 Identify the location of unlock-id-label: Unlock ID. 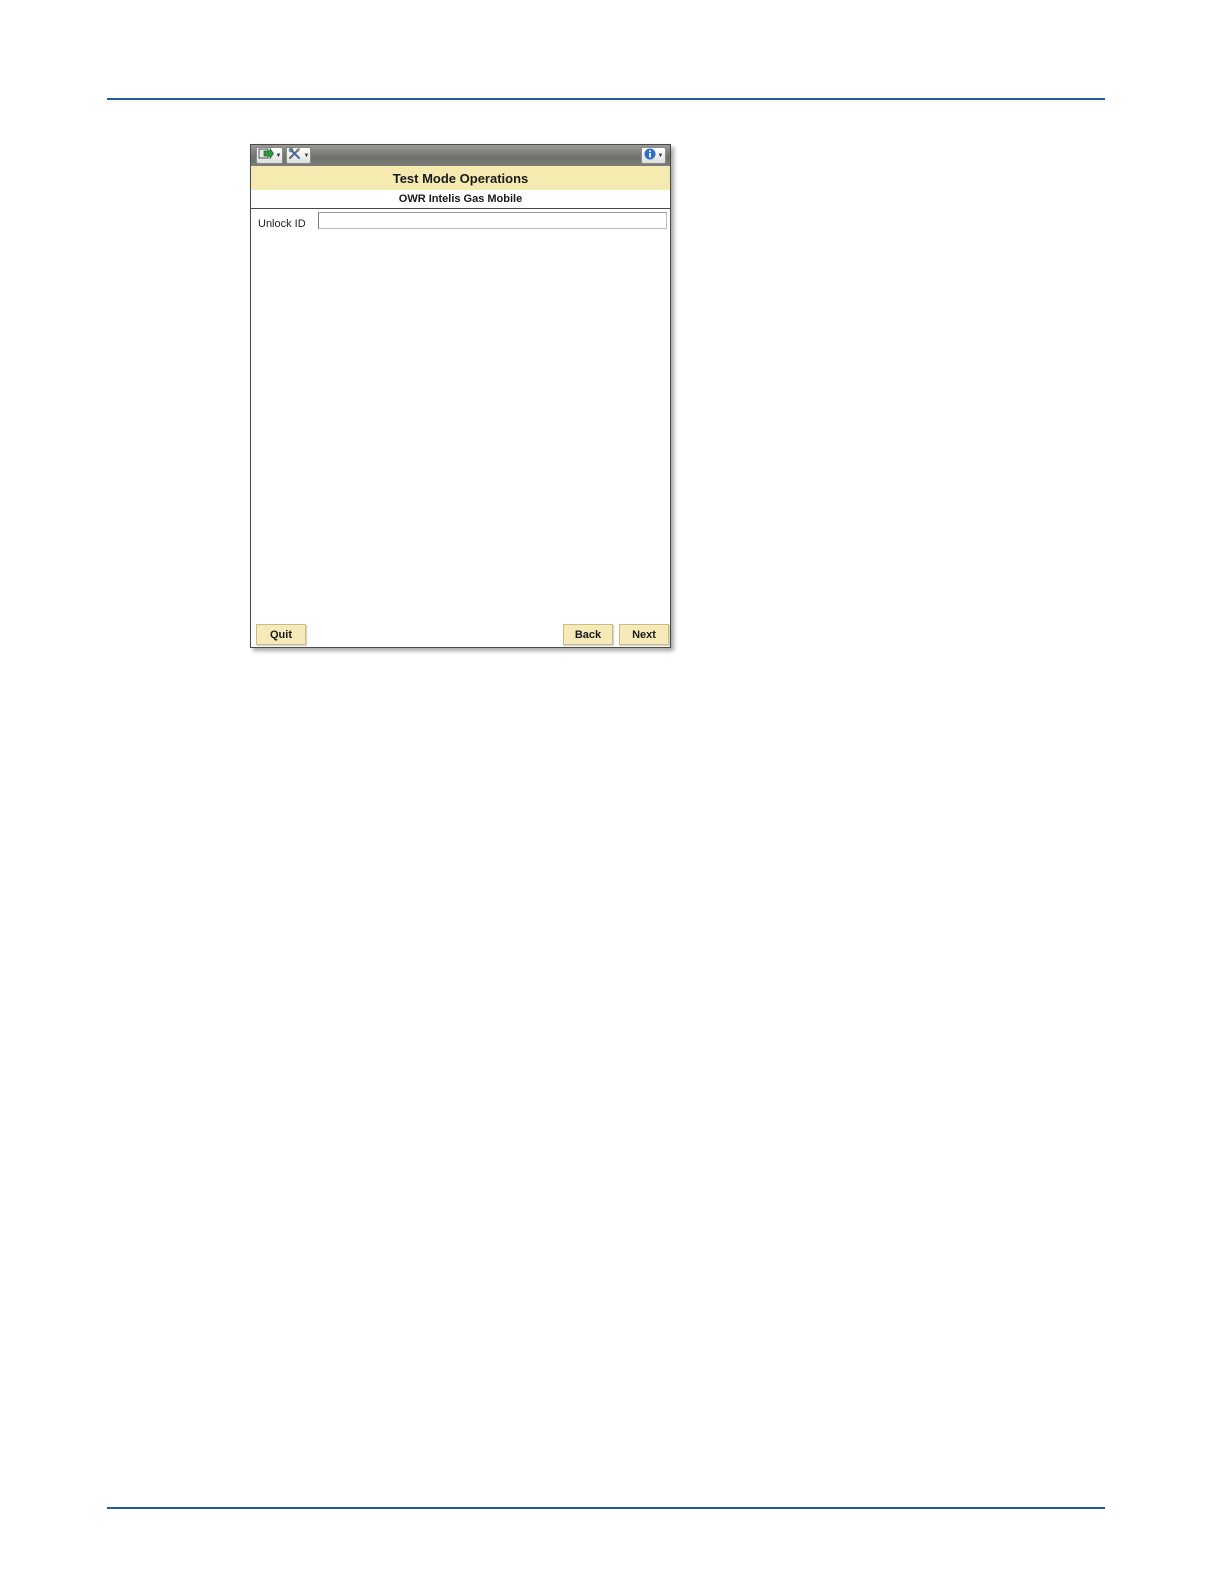
(282, 224).